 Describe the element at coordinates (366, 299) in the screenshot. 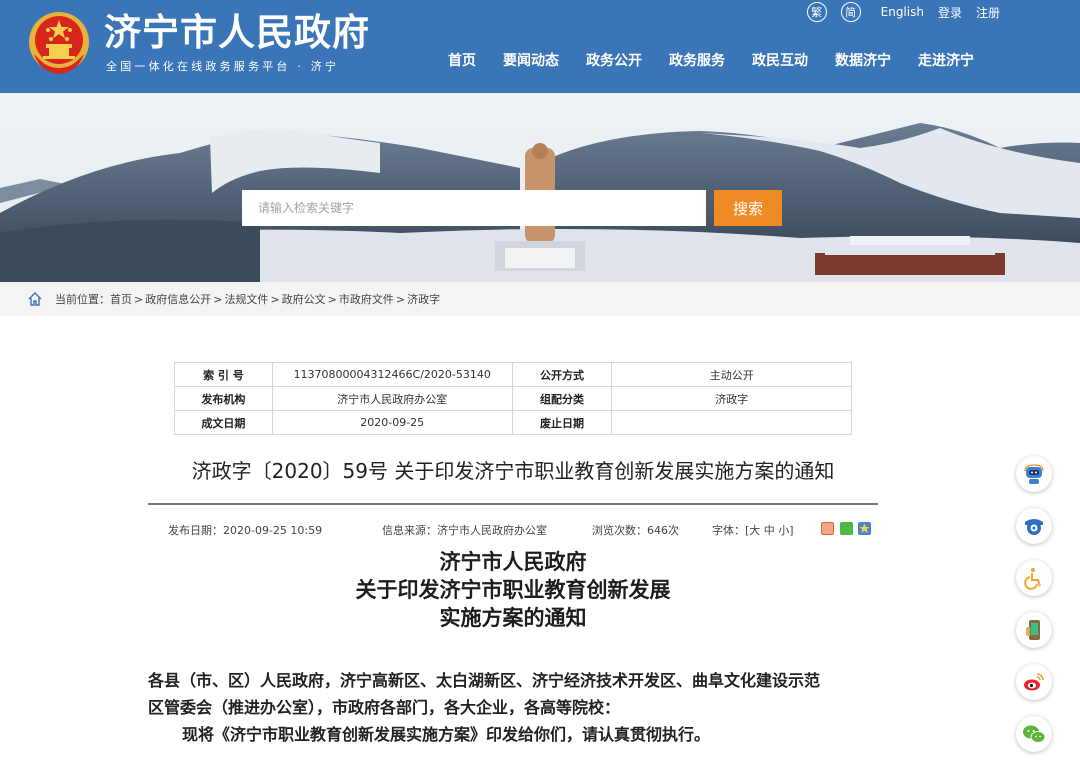

I see `breadcrumb-item-city-documents: 市政府文件` at that location.